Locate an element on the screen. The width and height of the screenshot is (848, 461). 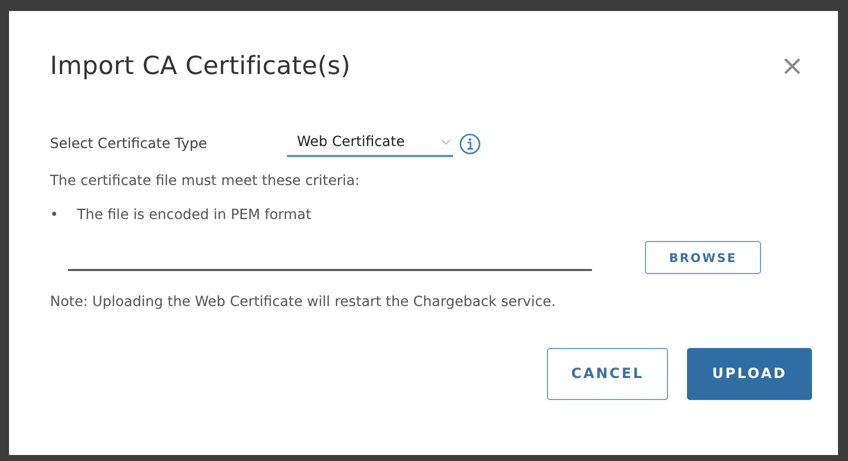
criteria-text: The certificate file must meet these criteria: is located at coordinates (205, 181).